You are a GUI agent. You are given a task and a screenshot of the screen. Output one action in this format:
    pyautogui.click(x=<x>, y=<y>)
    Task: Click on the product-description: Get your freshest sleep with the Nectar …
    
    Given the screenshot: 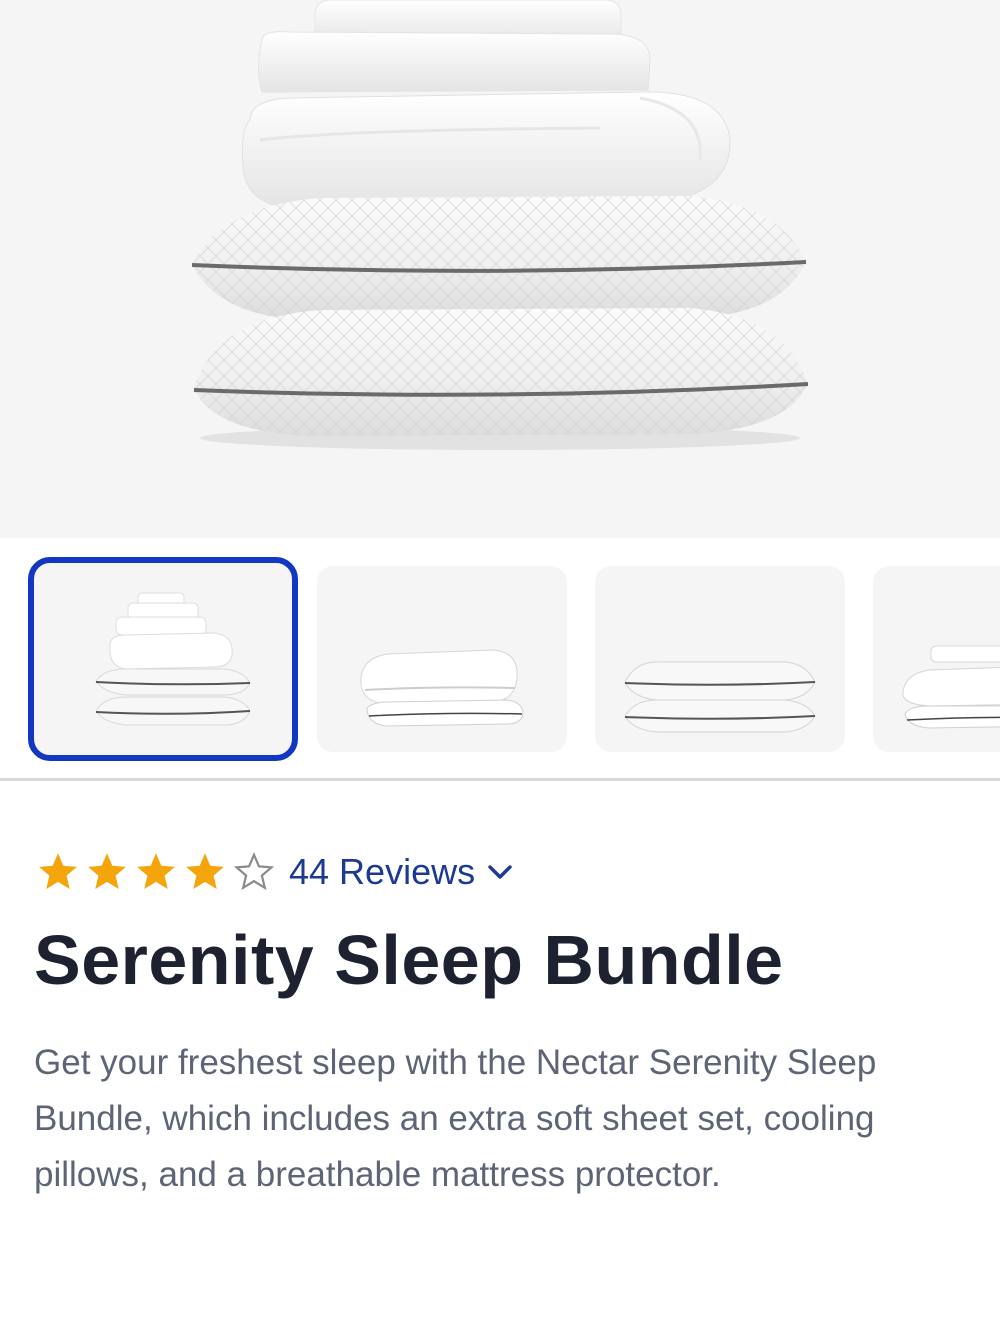 What is the action you would take?
    pyautogui.click(x=455, y=1118)
    